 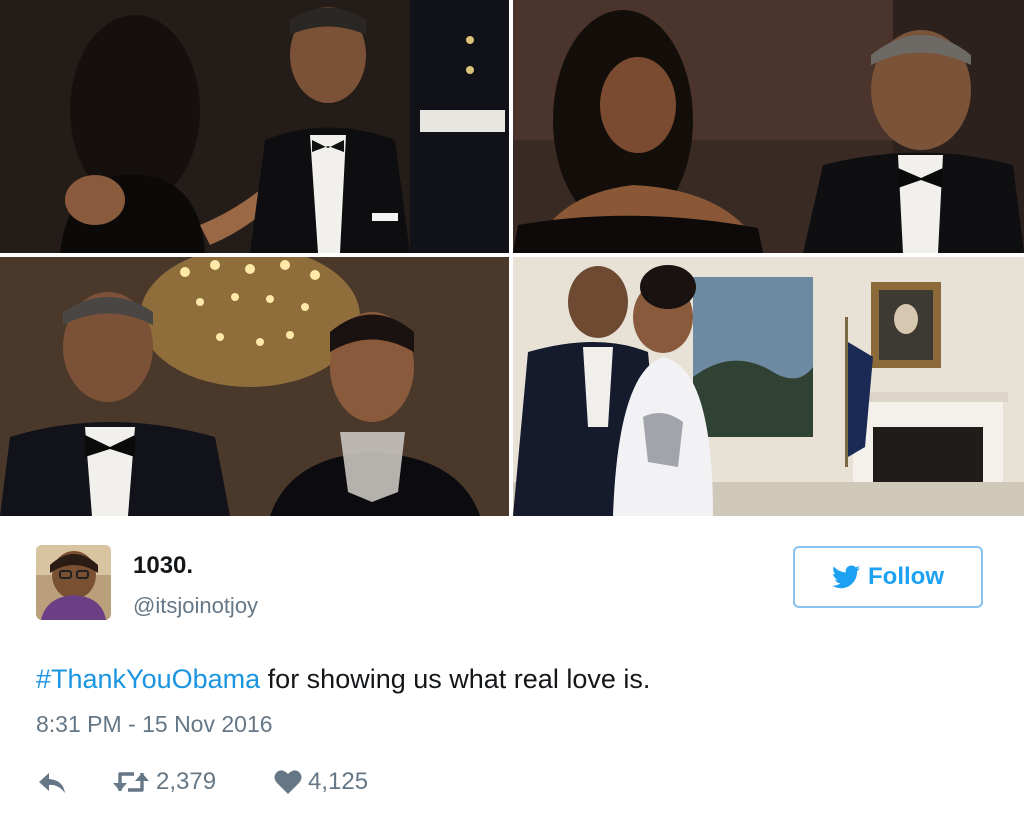 I want to click on heart-icon, so click(x=288, y=782).